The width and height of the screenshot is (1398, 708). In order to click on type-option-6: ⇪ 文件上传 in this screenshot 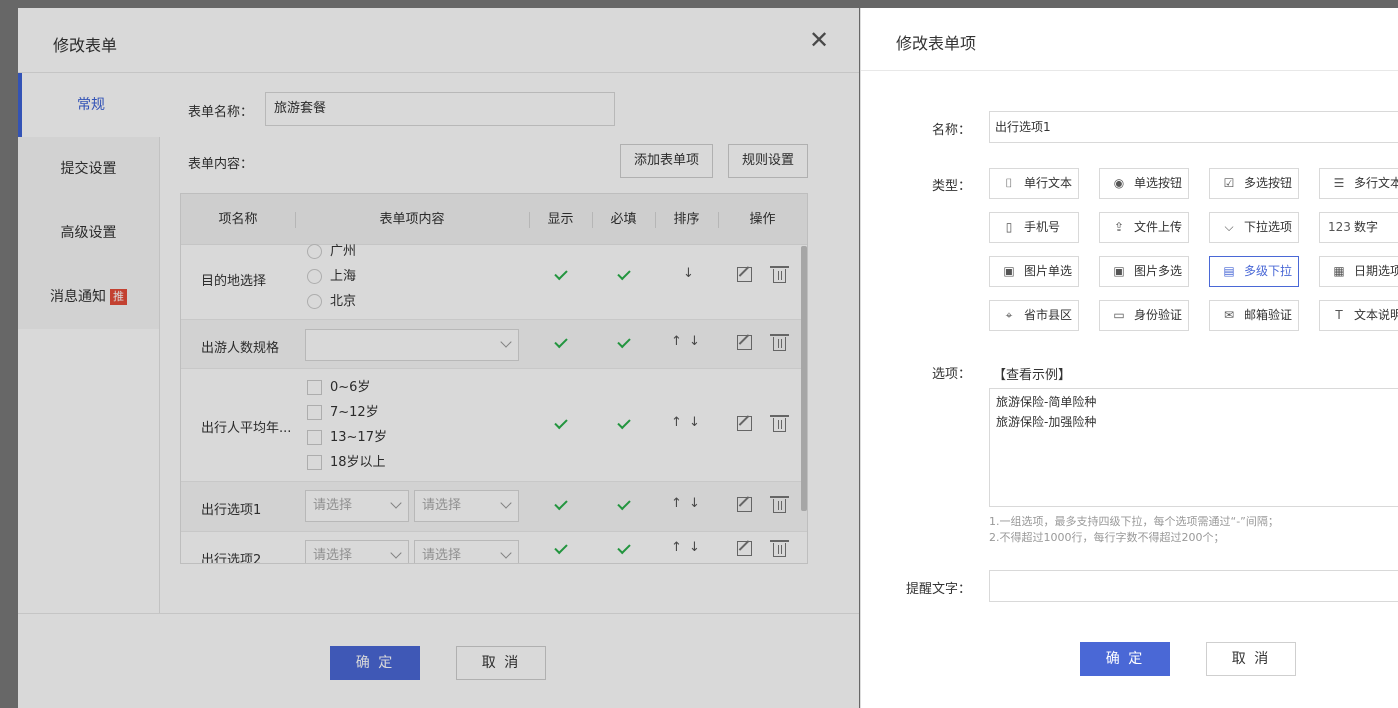, I will do `click(1144, 227)`.